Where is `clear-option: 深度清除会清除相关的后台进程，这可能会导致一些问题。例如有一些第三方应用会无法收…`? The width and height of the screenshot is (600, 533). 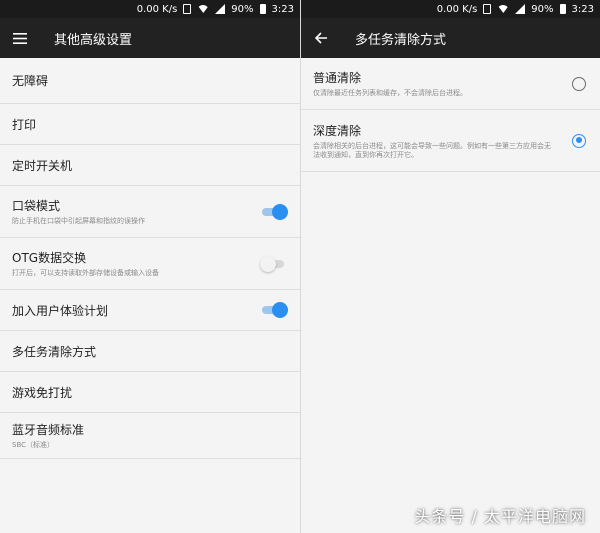 clear-option: 深度清除会清除相关的后台进程，这可能会导致一些问题。例如有一些第三方应用会无法收… is located at coordinates (450, 141).